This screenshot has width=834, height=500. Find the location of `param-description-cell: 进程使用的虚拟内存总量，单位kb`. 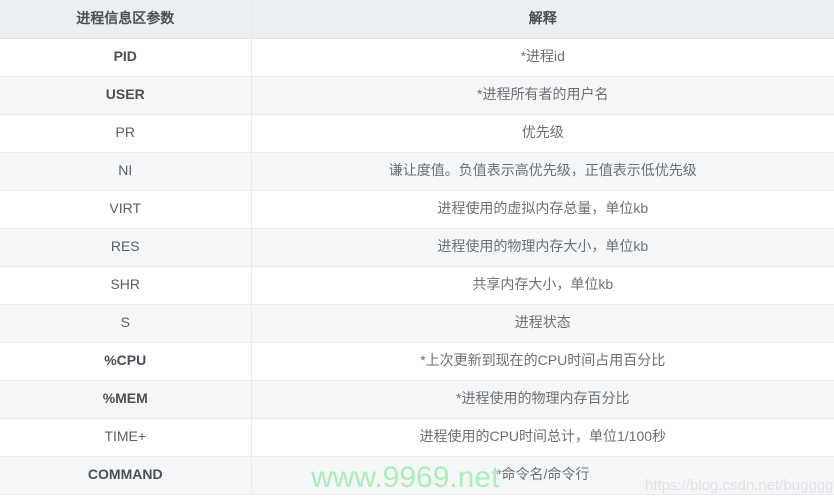

param-description-cell: 进程使用的虚拟内存总量，单位kb is located at coordinates (542, 209).